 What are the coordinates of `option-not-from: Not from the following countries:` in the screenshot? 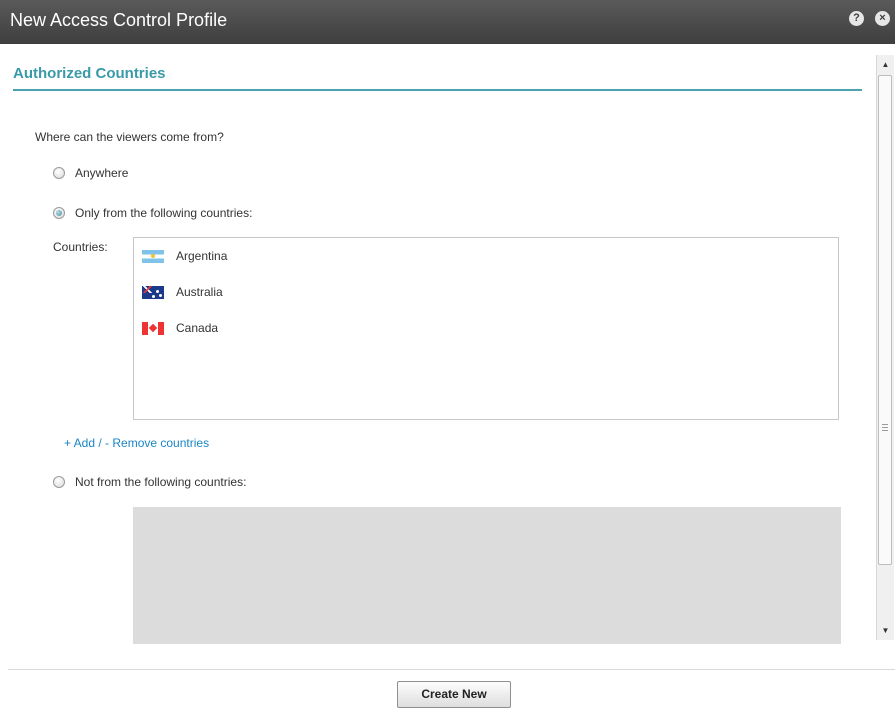 It's located at (149, 482).